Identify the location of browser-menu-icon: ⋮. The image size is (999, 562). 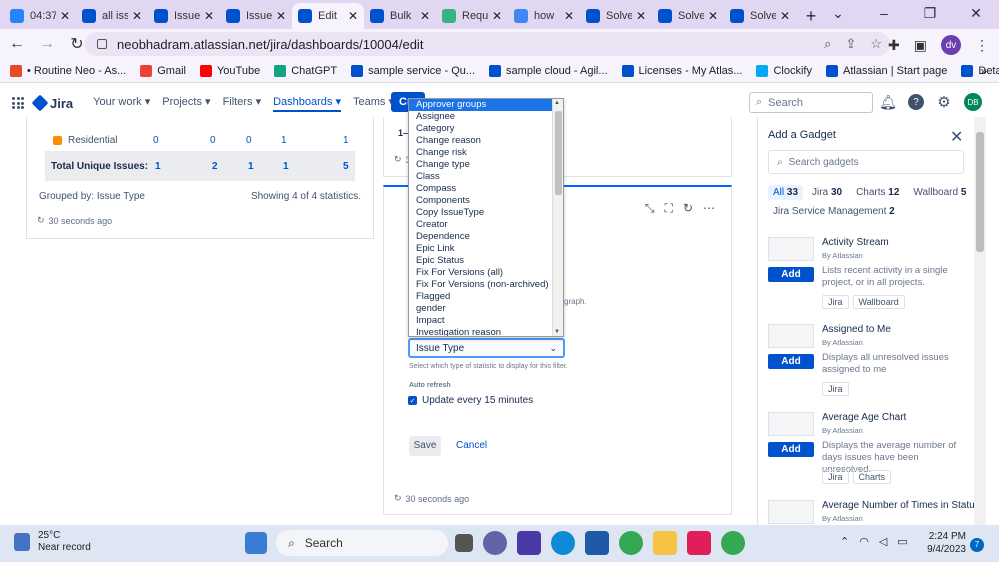
(982, 45).